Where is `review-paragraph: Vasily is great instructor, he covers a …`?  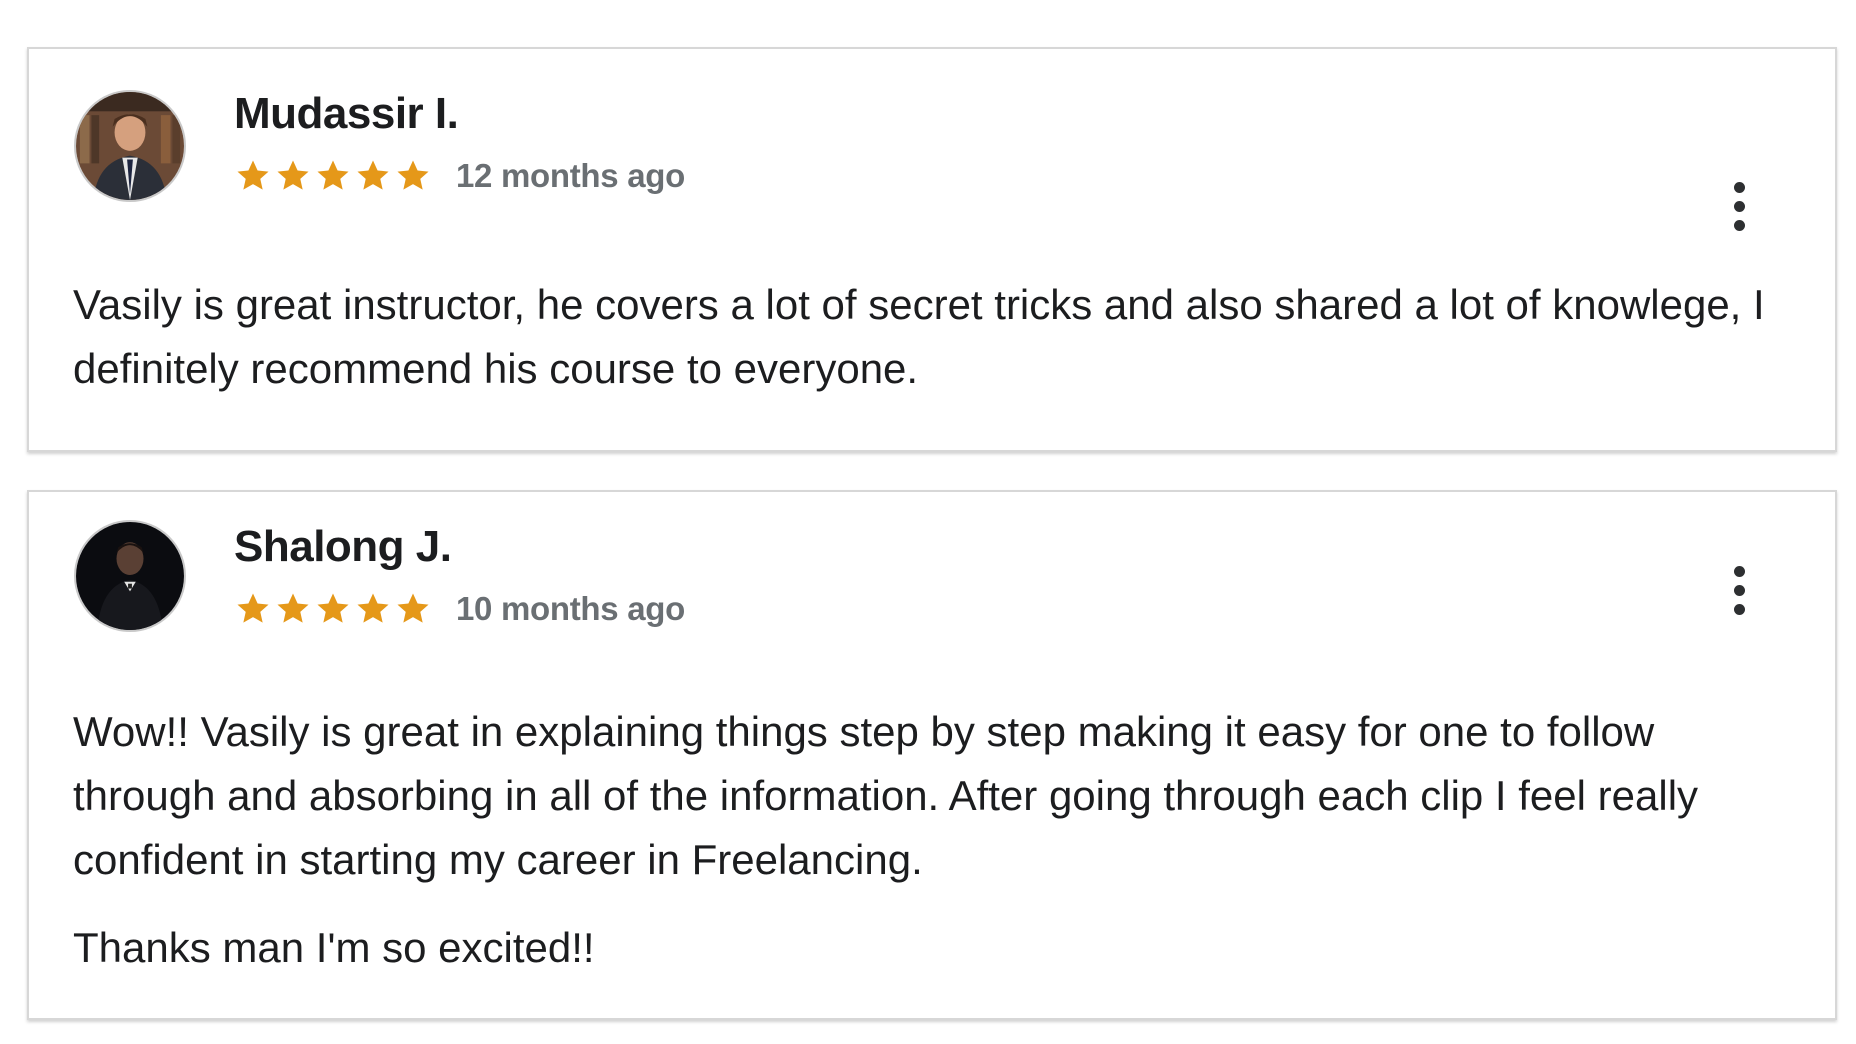 review-paragraph: Vasily is great instructor, he covers a … is located at coordinates (919, 336).